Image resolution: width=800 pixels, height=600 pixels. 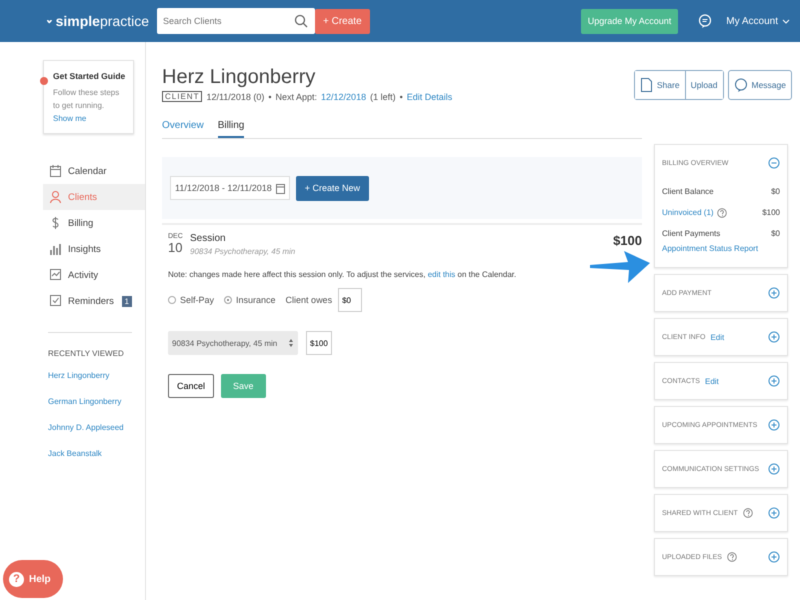 What do you see at coordinates (721, 248) in the screenshot?
I see `report-link: Appointment Status Report` at bounding box center [721, 248].